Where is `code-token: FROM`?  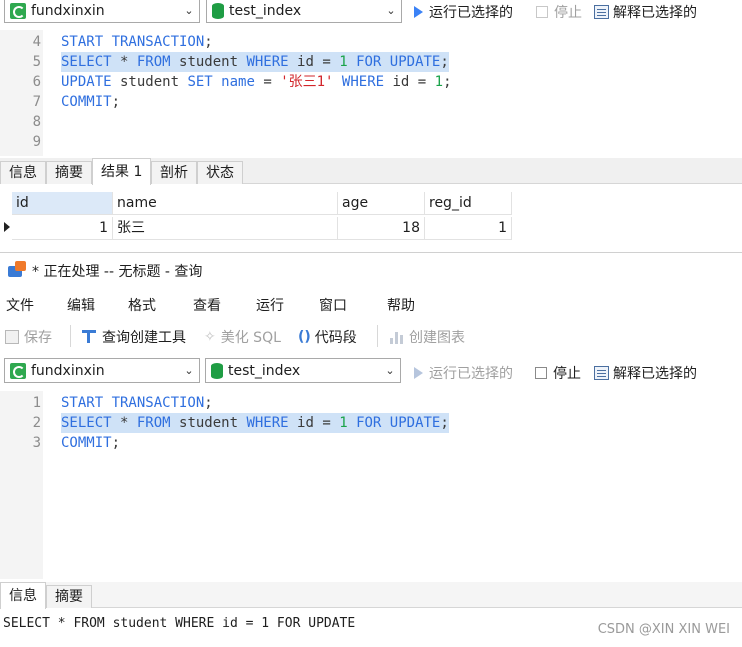 code-token: FROM is located at coordinates (153, 423).